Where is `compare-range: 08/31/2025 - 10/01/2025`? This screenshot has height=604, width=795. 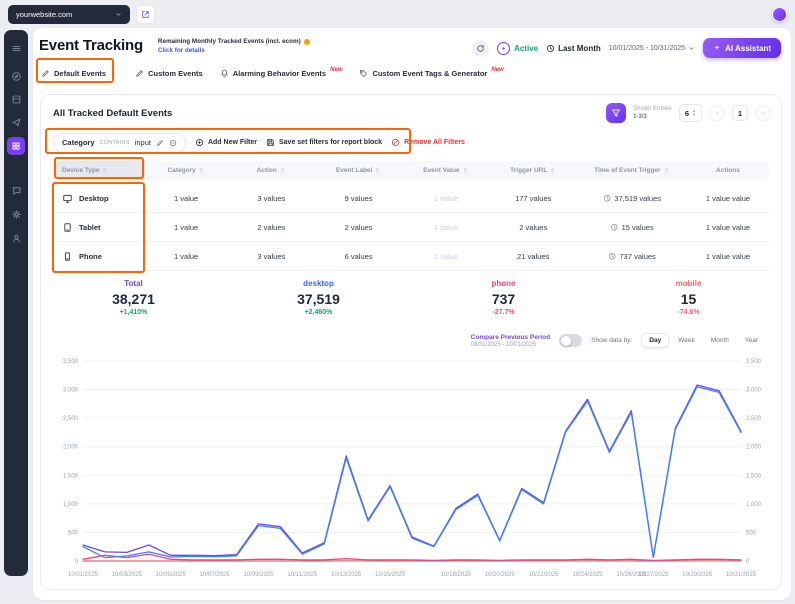 compare-range: 08/31/2025 - 10/01/2025 is located at coordinates (503, 344).